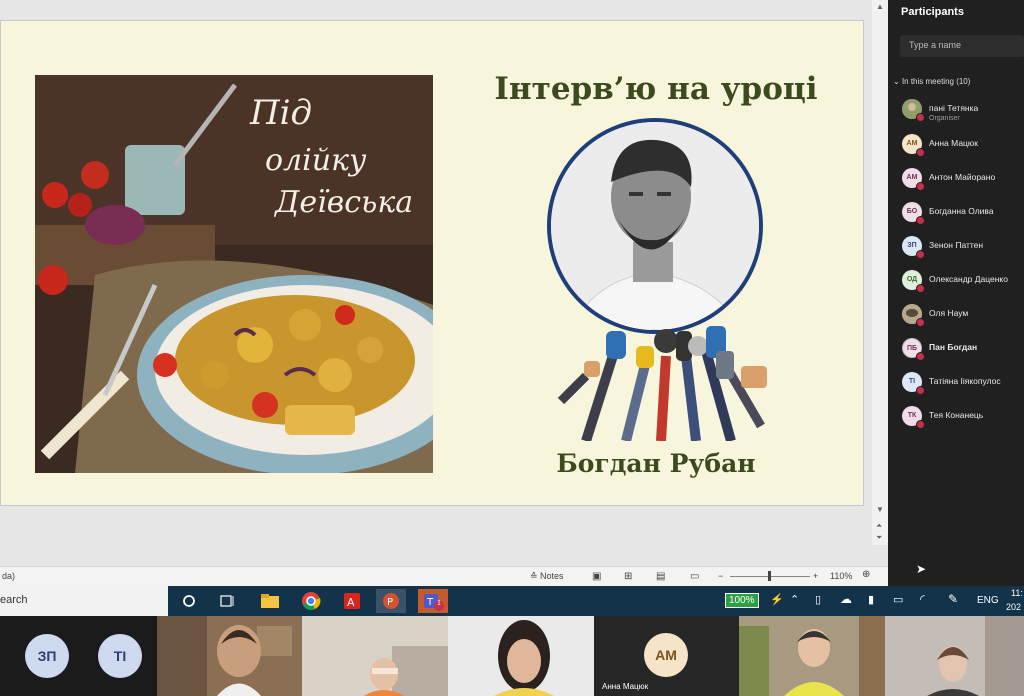  Describe the element at coordinates (963, 282) in the screenshot. I see `participant-row: ОД Олександр Даценко` at that location.